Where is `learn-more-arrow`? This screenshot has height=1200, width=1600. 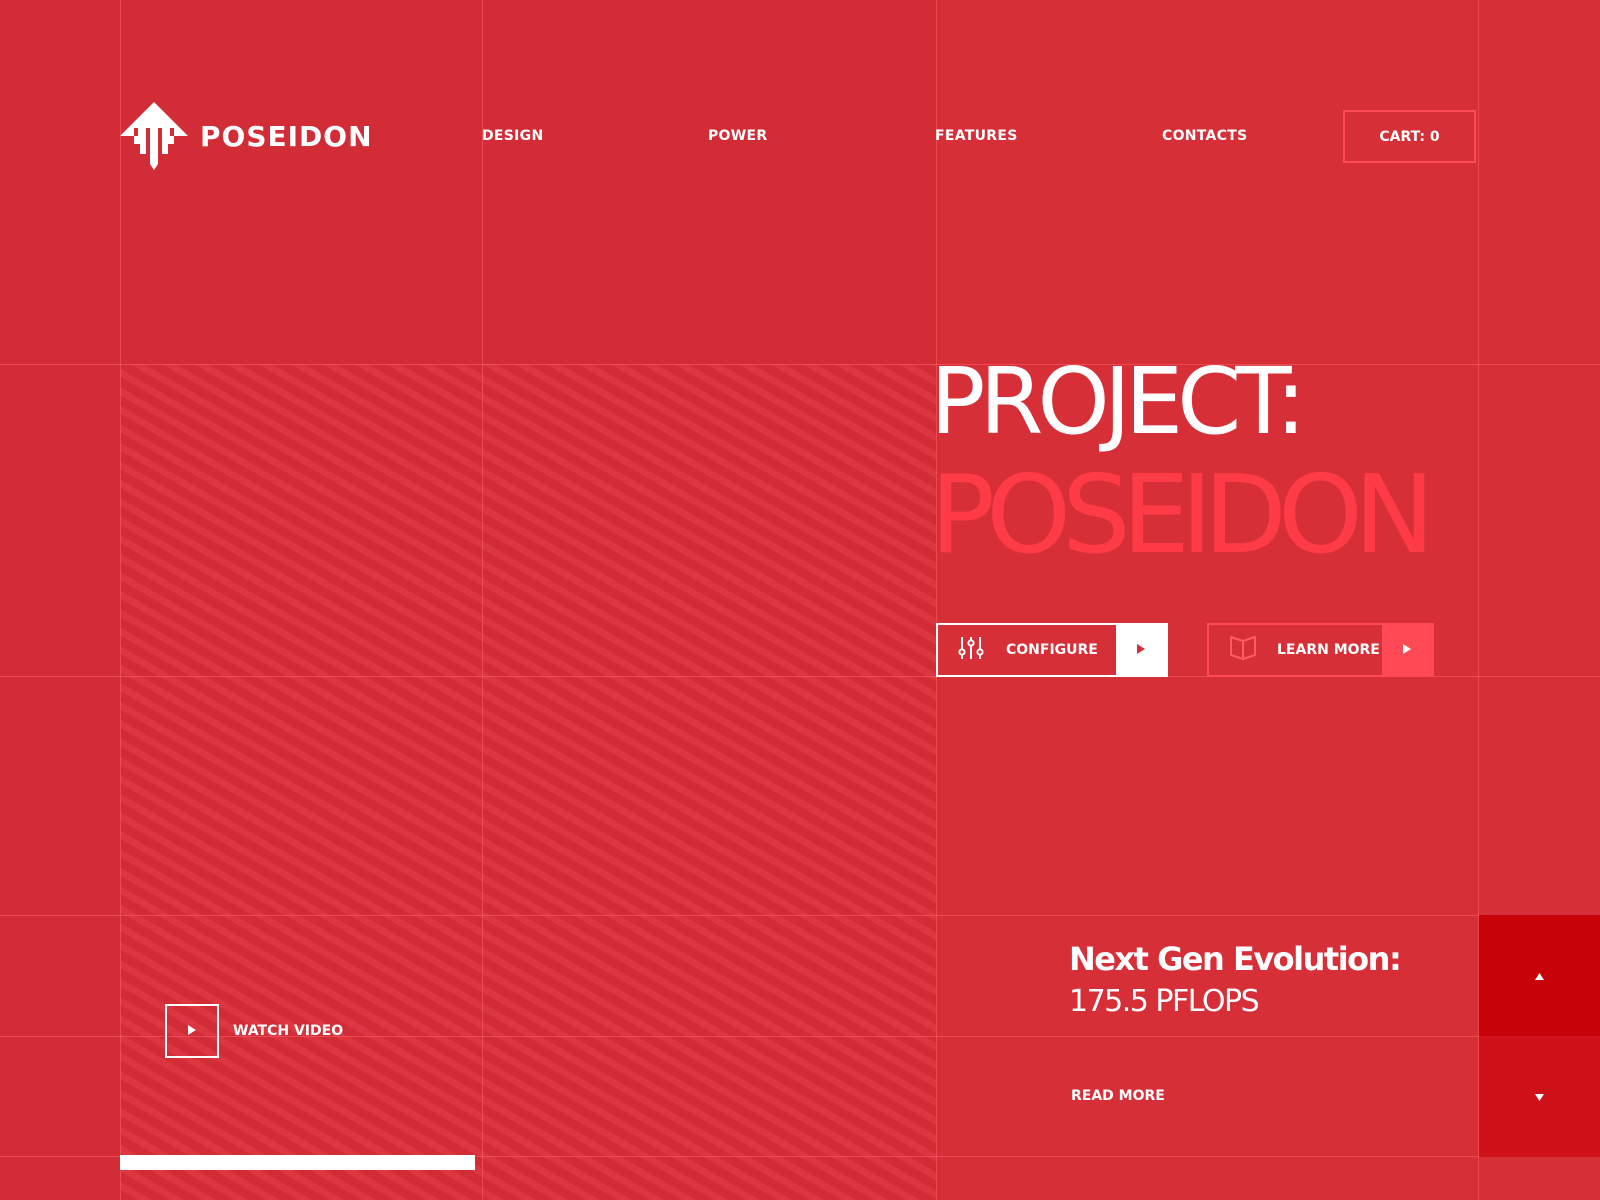 learn-more-arrow is located at coordinates (1407, 650).